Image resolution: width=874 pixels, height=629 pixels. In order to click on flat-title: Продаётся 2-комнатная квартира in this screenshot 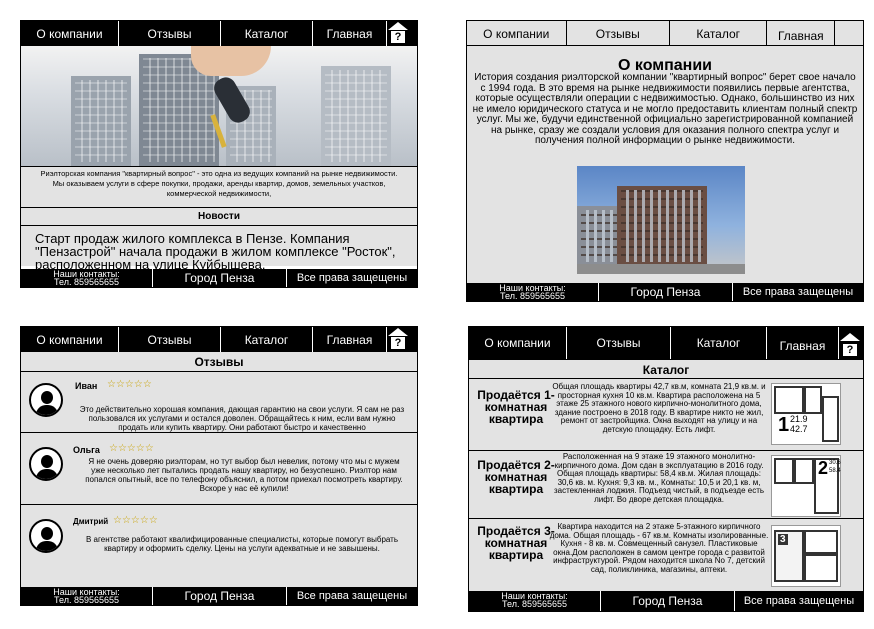, I will do `click(516, 477)`.